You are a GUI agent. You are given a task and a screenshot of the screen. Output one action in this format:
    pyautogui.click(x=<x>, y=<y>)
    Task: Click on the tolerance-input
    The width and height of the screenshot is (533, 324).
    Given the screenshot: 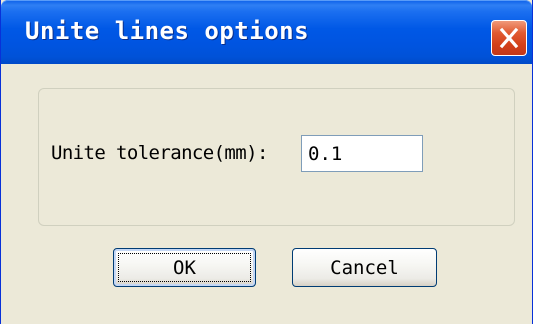 What is the action you would take?
    pyautogui.click(x=362, y=153)
    